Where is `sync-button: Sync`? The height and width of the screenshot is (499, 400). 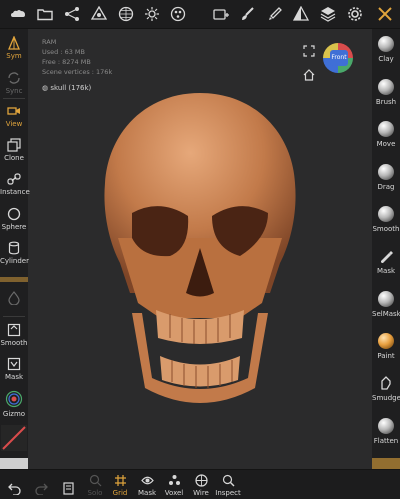 sync-button: Sync is located at coordinates (14, 83).